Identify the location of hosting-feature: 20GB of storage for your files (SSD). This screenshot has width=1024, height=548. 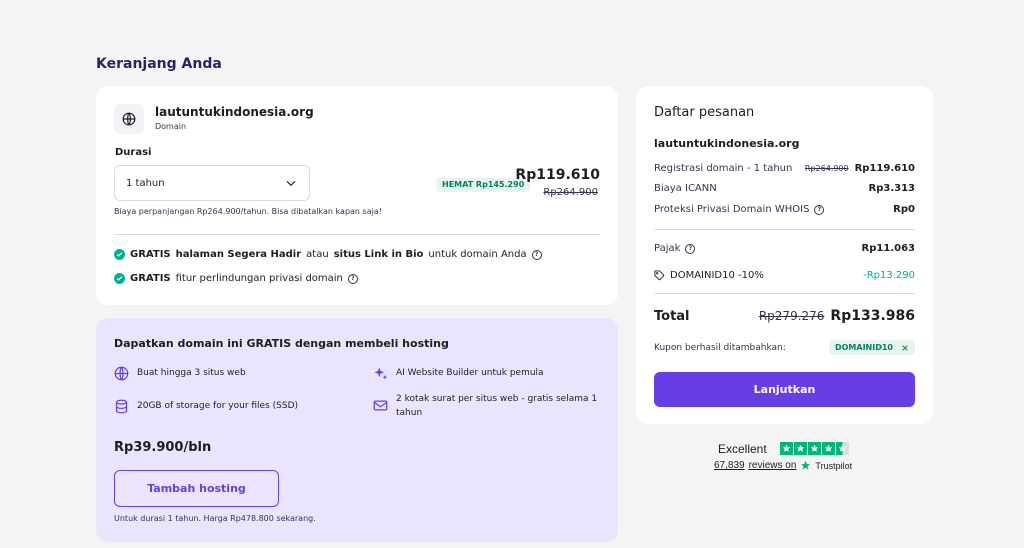
(234, 406).